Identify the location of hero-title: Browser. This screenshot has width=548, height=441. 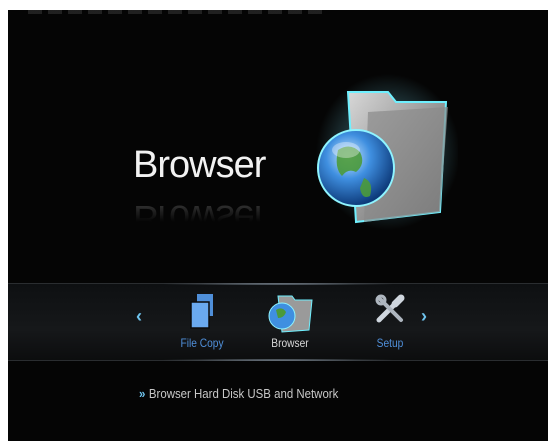
(199, 165).